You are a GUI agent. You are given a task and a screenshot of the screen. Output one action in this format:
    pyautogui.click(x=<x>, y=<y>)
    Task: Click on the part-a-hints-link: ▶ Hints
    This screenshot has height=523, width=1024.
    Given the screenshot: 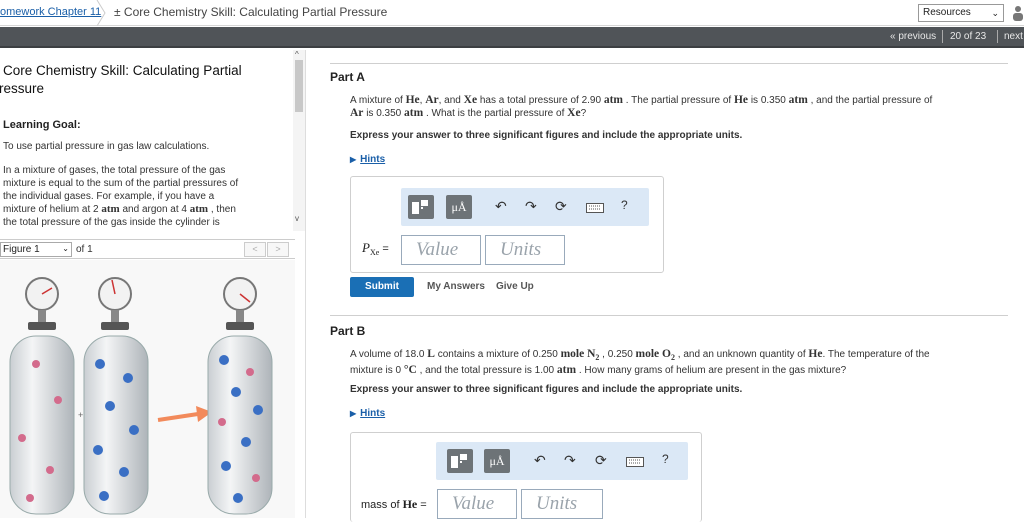 What is the action you would take?
    pyautogui.click(x=367, y=159)
    